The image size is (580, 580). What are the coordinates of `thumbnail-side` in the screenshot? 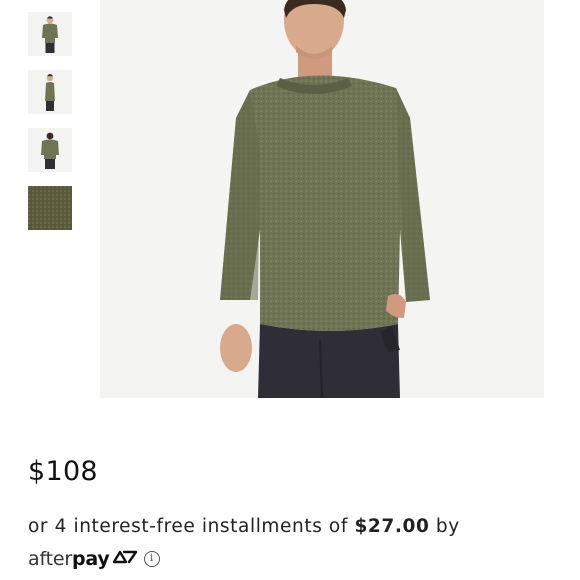 It's located at (50, 92).